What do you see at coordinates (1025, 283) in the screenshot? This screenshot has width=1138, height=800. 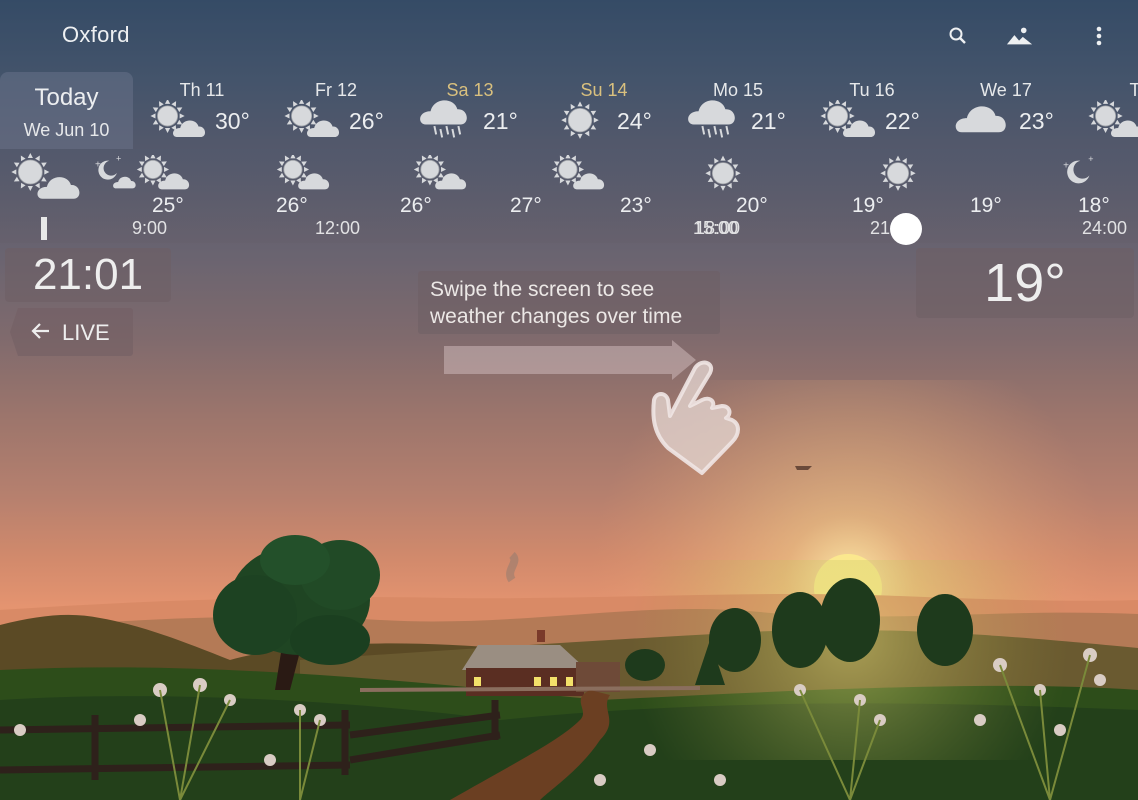 I see `current-temperature: 19°` at bounding box center [1025, 283].